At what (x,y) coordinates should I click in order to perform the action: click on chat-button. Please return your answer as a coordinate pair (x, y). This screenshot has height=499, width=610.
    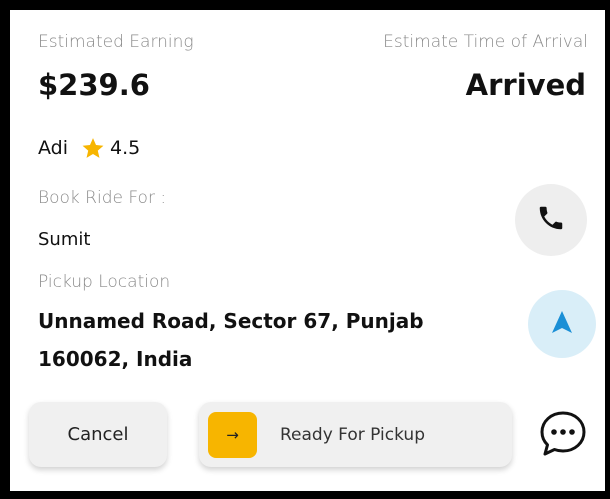
    Looking at the image, I should click on (563, 436).